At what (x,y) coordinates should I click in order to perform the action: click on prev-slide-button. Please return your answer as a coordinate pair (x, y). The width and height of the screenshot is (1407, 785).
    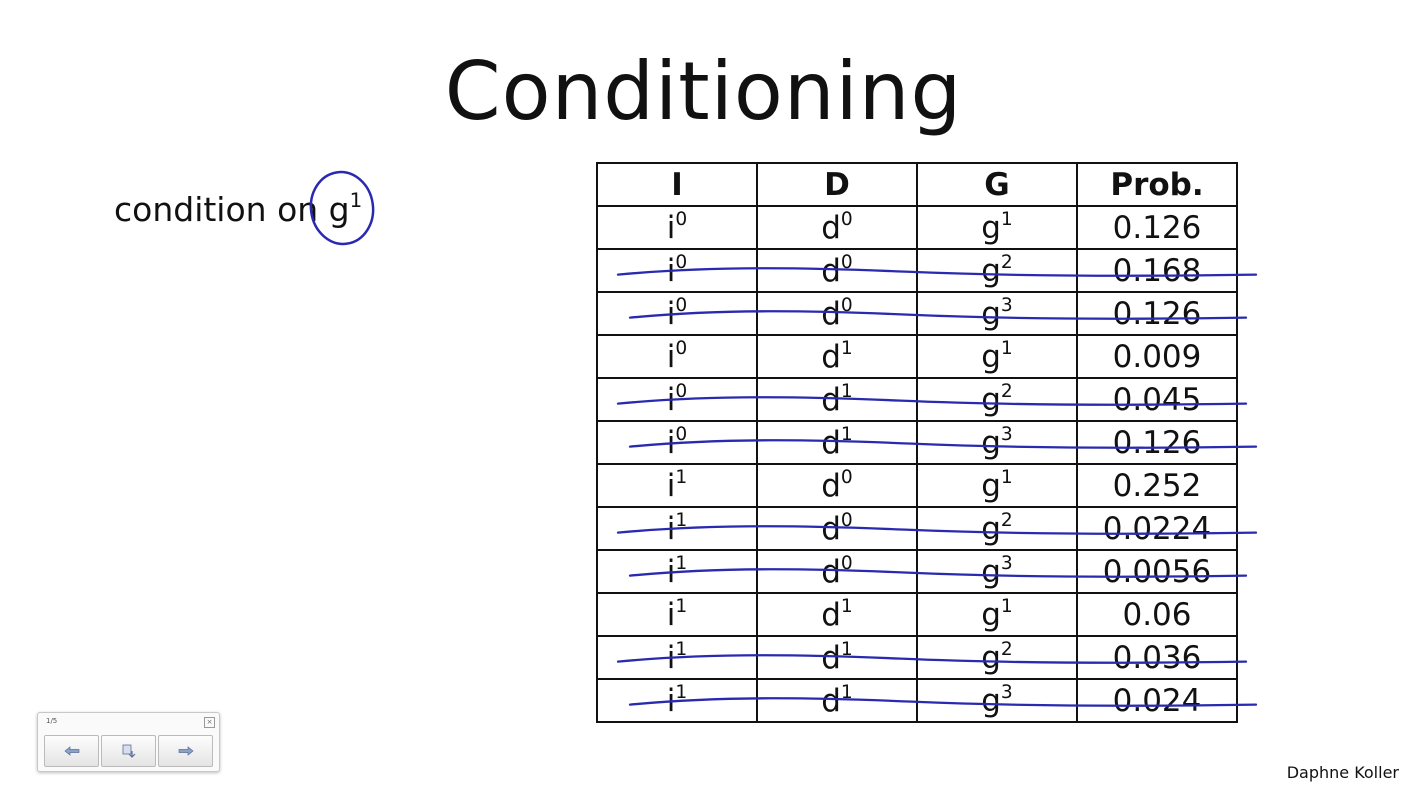
    Looking at the image, I should click on (71, 751).